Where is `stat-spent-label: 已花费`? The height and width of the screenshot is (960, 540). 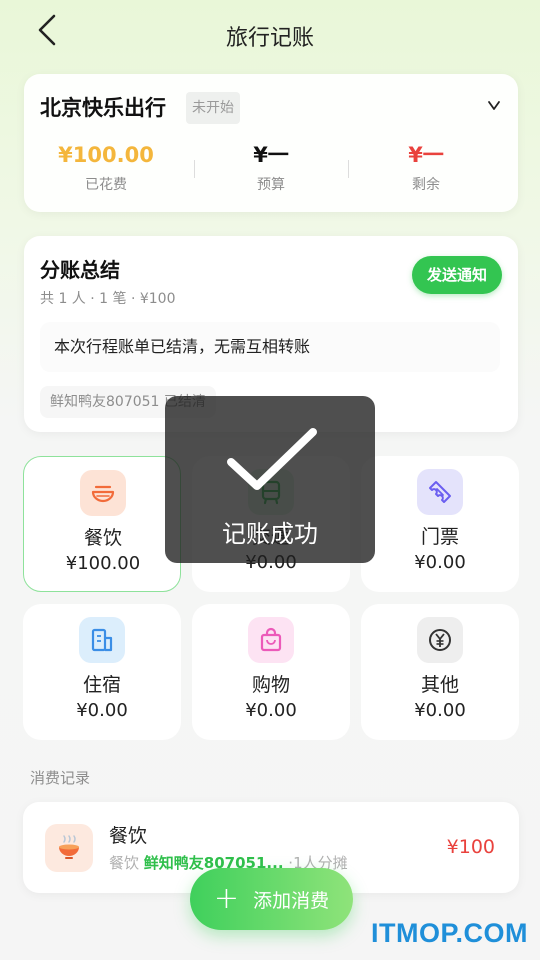 stat-spent-label: 已花费 is located at coordinates (106, 185).